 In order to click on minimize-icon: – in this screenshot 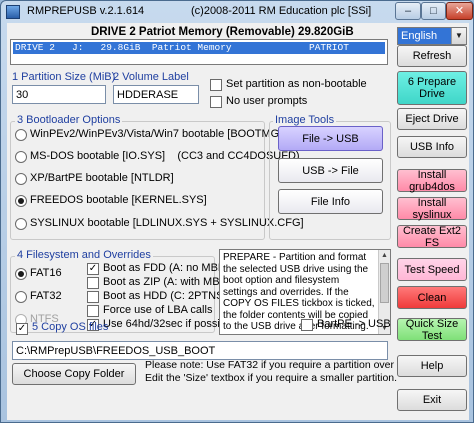, I will do `click(408, 11)`.